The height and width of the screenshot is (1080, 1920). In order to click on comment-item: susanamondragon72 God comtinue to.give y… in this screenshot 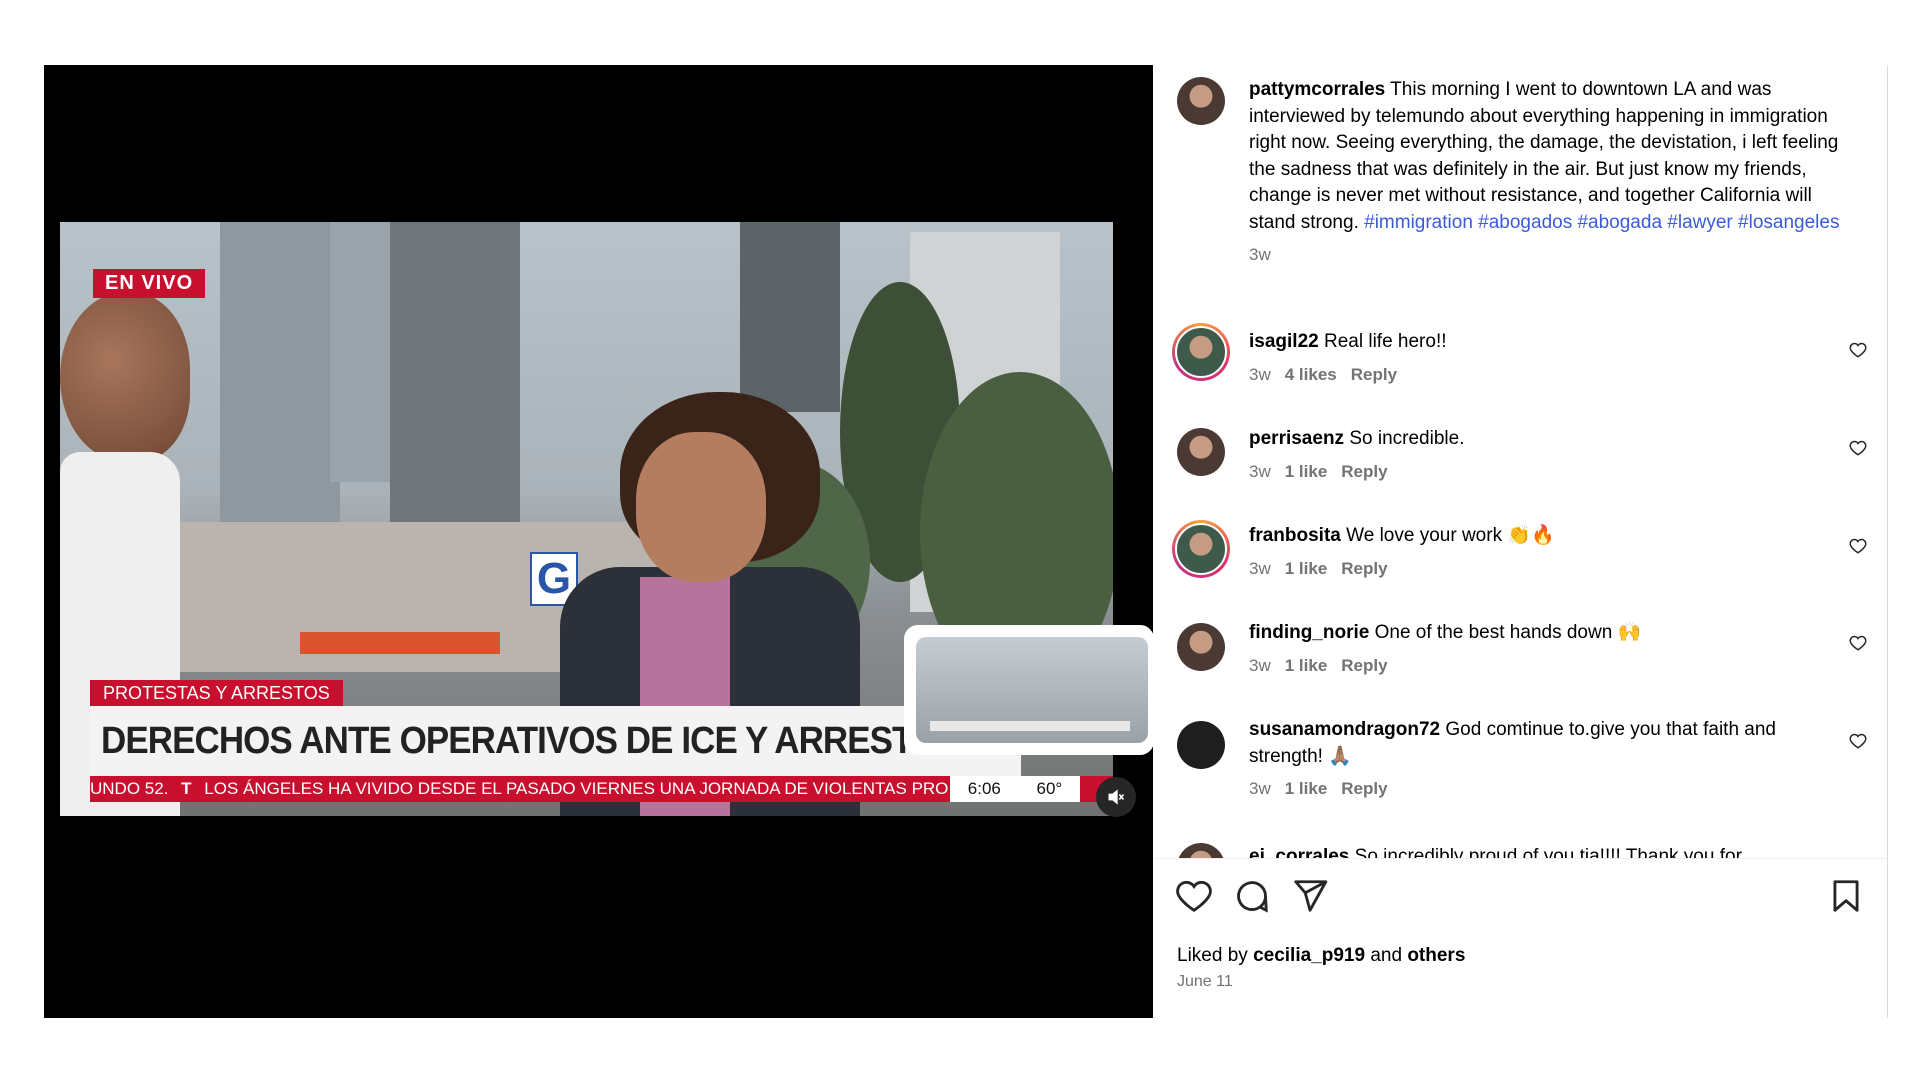, I will do `click(1529, 760)`.